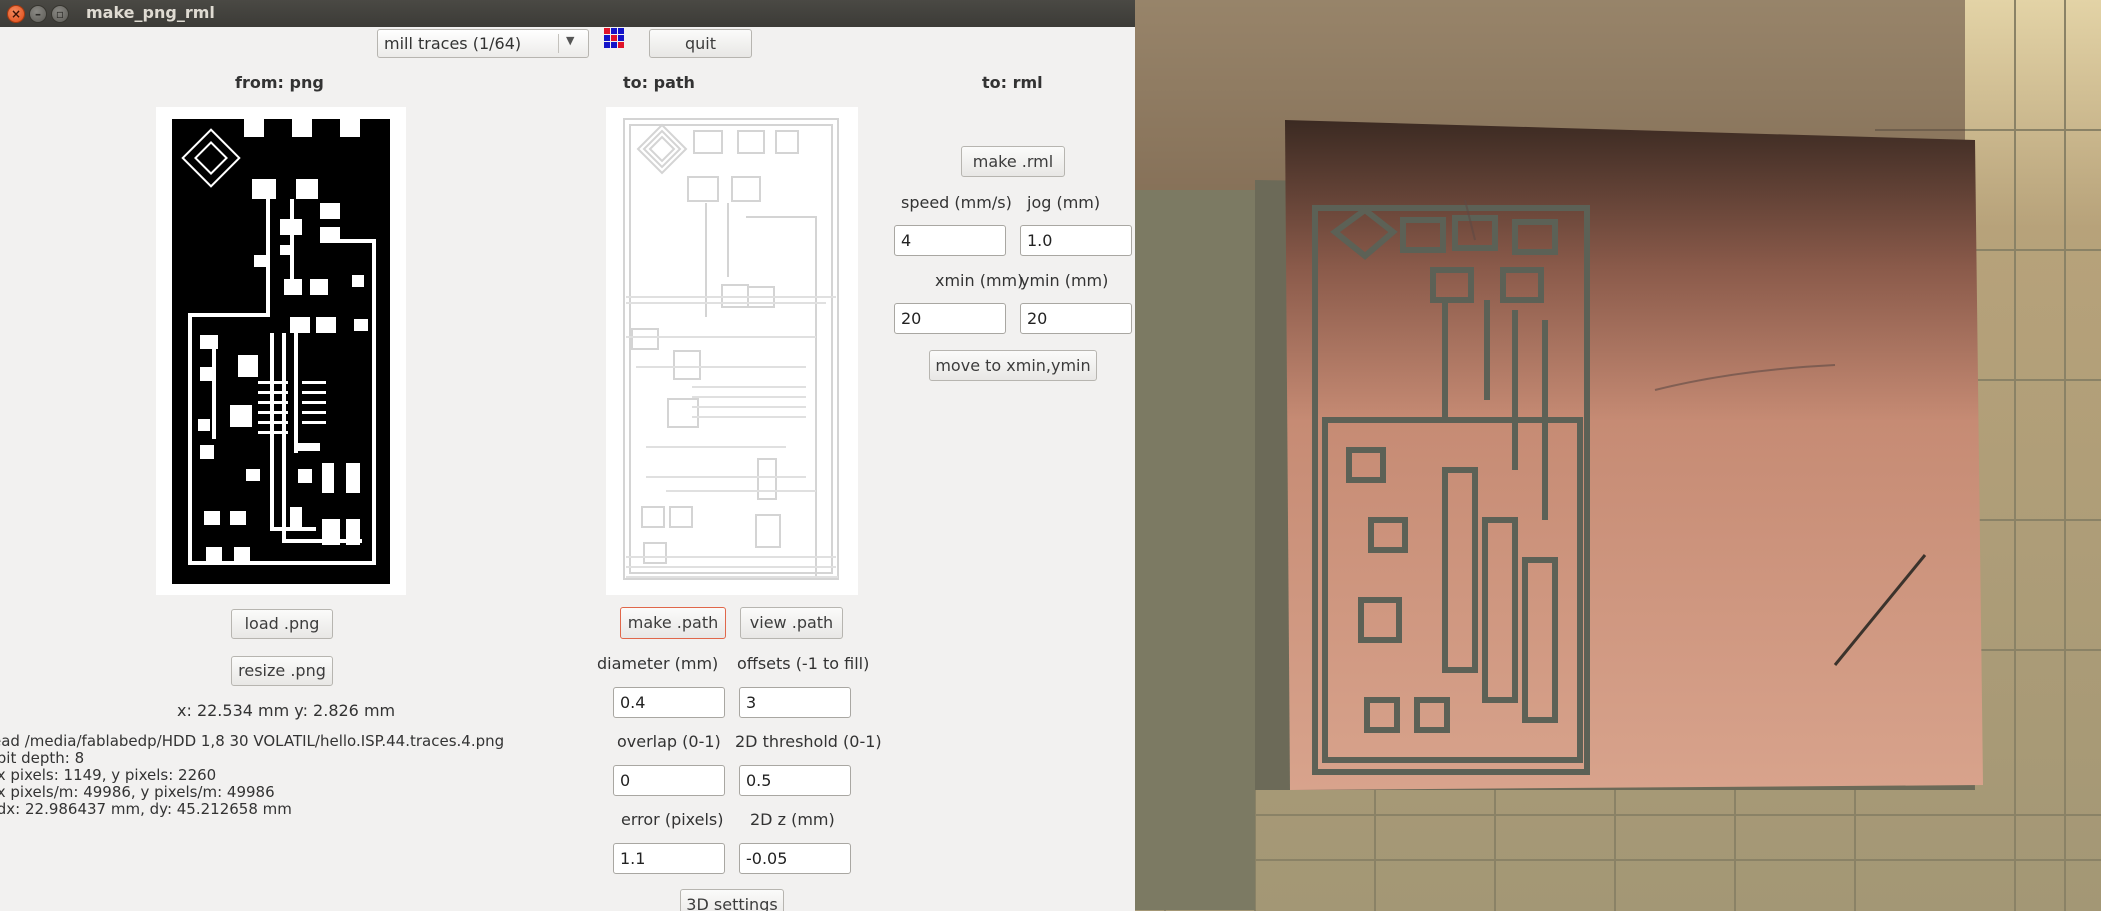 This screenshot has height=911, width=2101. What do you see at coordinates (42, 758) in the screenshot?
I see `png-info-line: bit depth: 8` at bounding box center [42, 758].